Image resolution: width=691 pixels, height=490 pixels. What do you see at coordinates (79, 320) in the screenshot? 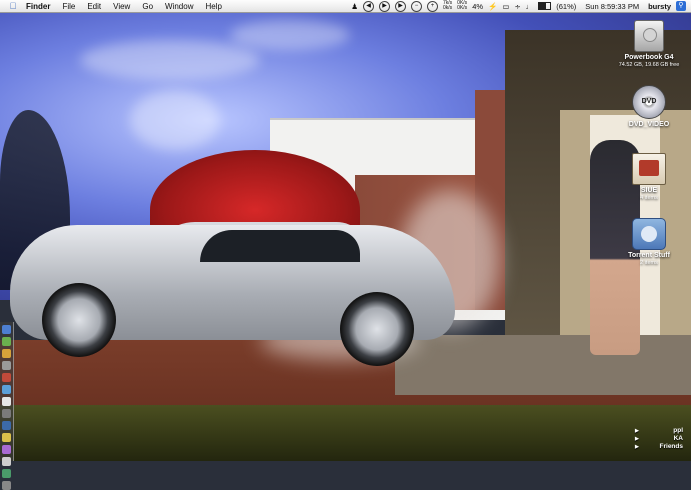
I see `front-wheel` at bounding box center [79, 320].